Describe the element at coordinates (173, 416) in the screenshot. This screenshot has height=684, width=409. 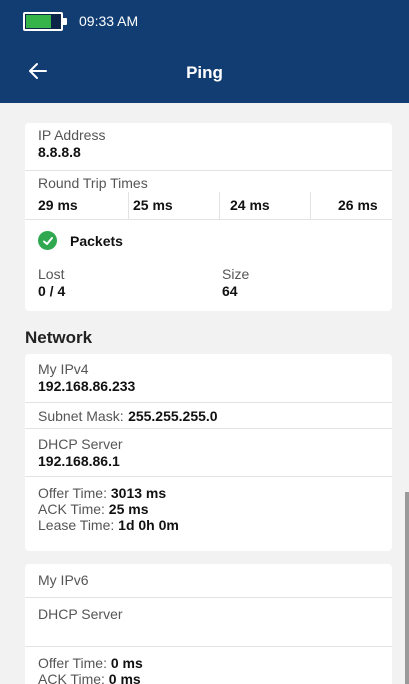
I see `subnet-value: 255.255.255.0` at that location.